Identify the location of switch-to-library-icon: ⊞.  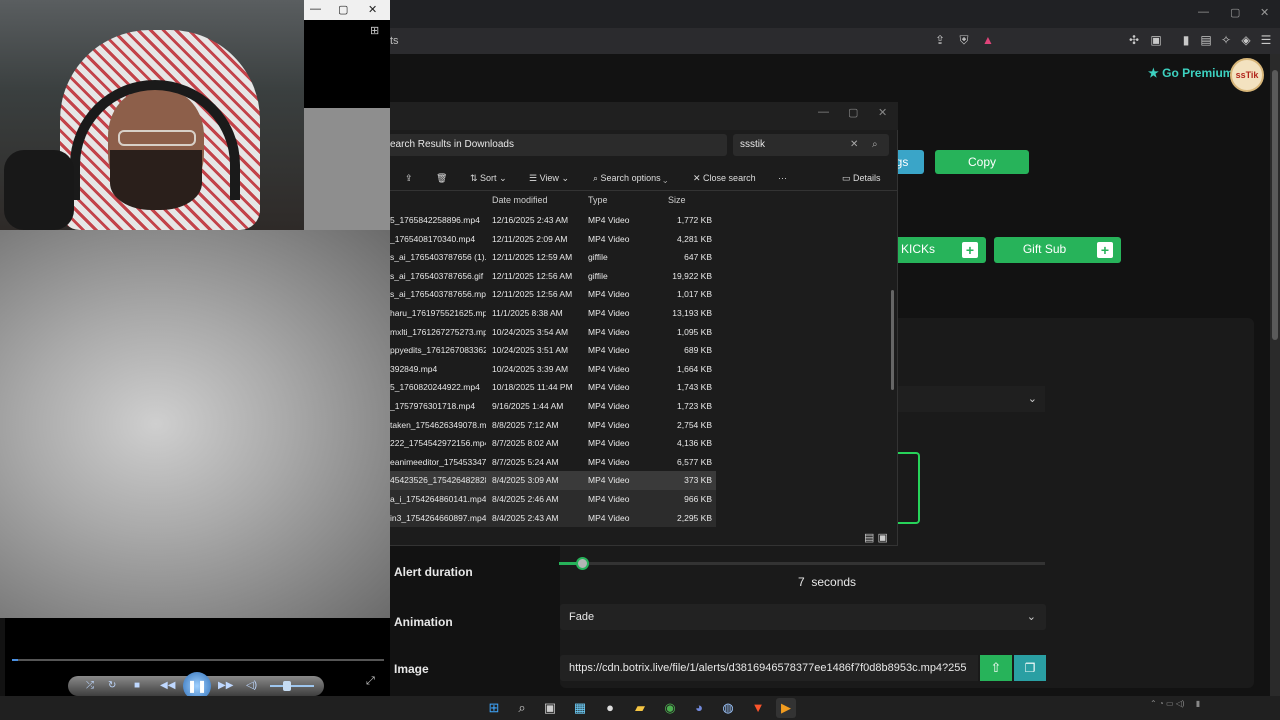
(374, 30).